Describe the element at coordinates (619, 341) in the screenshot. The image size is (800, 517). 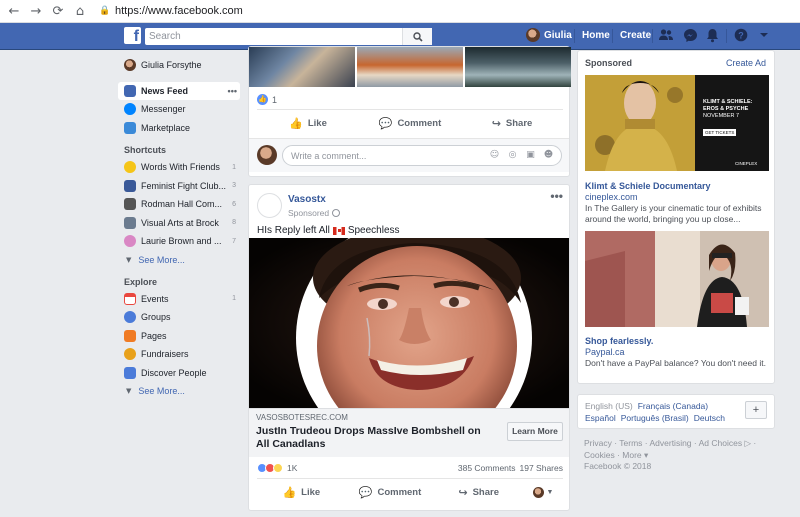
I see `ad-title-link: Shop fearlessly.` at that location.